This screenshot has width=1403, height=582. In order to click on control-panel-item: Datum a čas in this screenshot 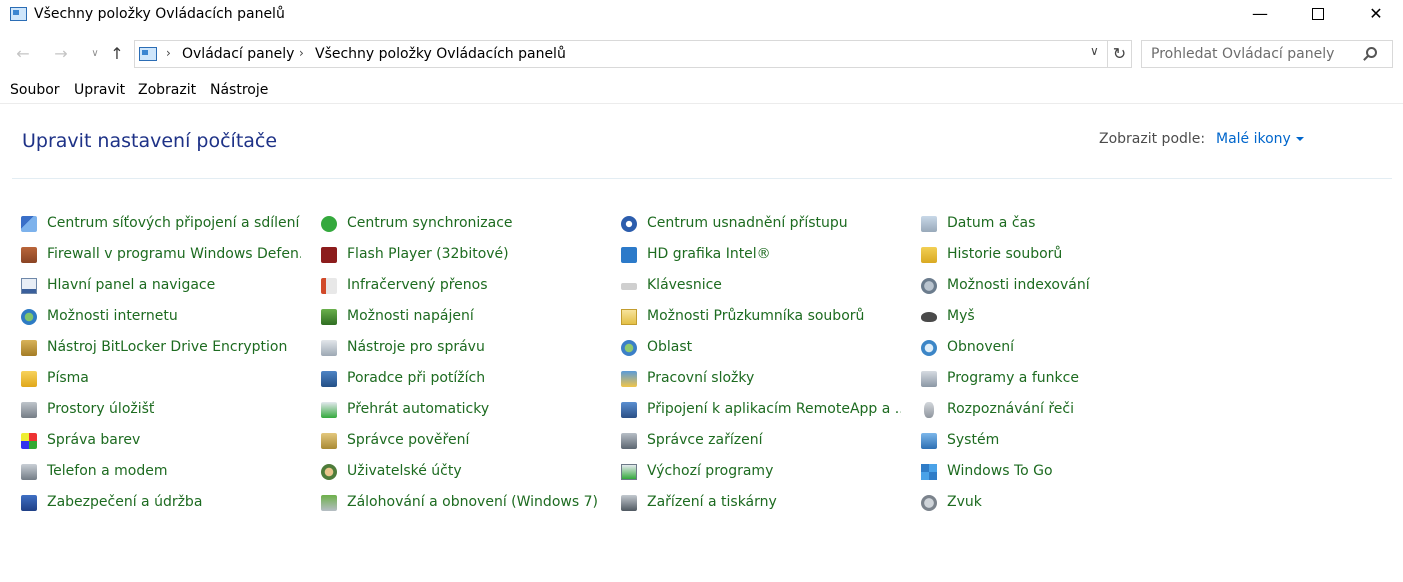, I will do `click(1061, 224)`.